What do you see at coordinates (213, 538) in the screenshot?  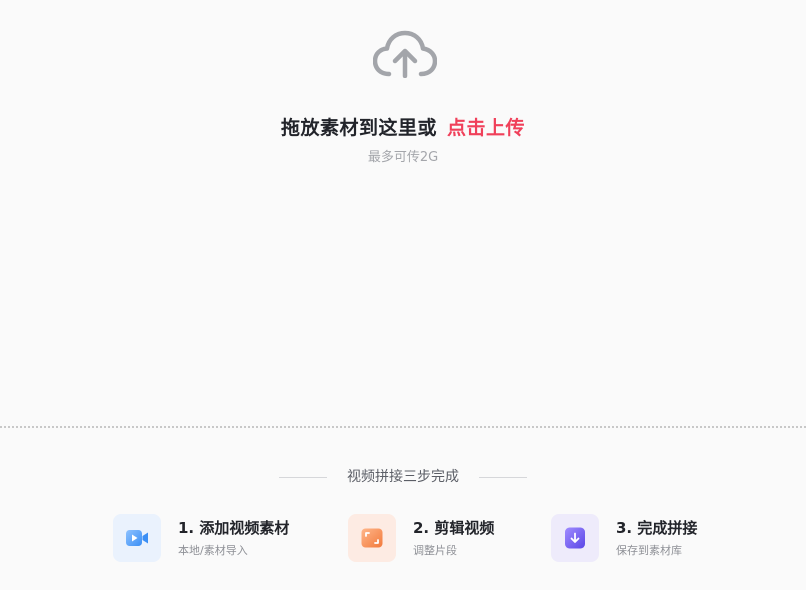 I see `step-add-video: 1. 添加视频素材 本地/素材导入` at bounding box center [213, 538].